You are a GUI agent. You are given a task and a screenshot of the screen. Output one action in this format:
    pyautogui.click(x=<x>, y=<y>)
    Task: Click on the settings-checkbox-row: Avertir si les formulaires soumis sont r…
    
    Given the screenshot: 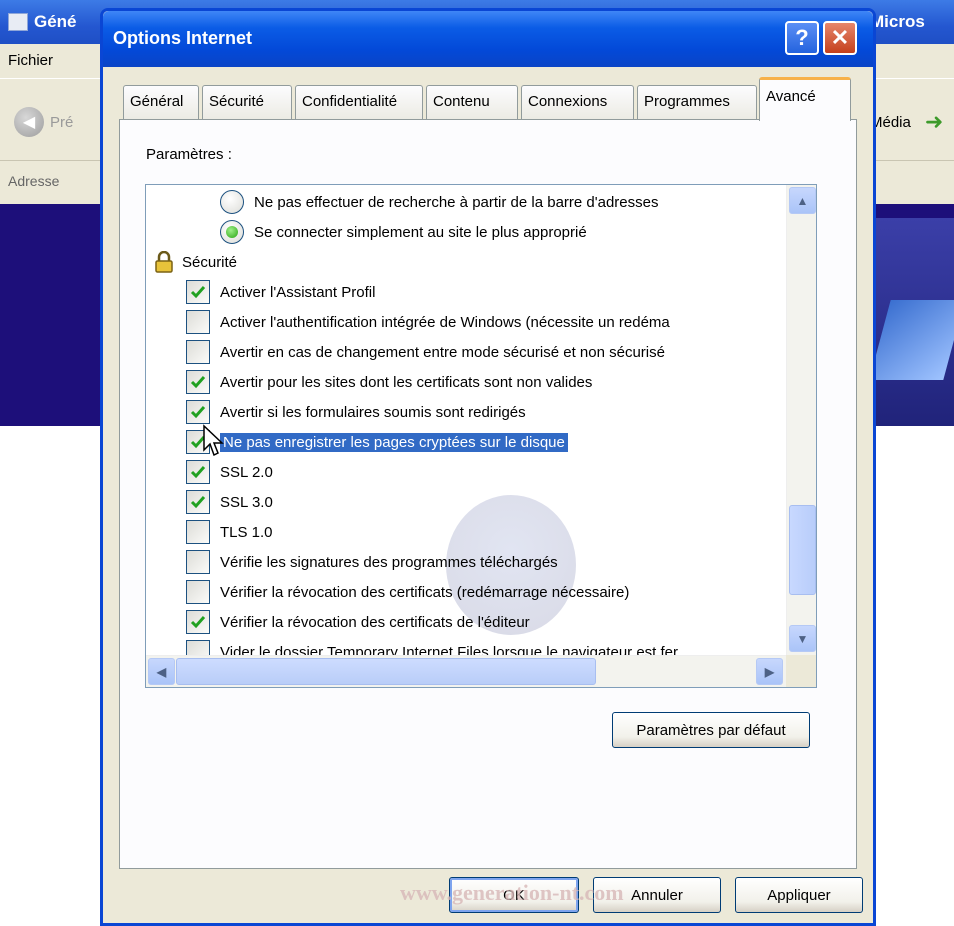 What is the action you would take?
    pyautogui.click(x=356, y=412)
    